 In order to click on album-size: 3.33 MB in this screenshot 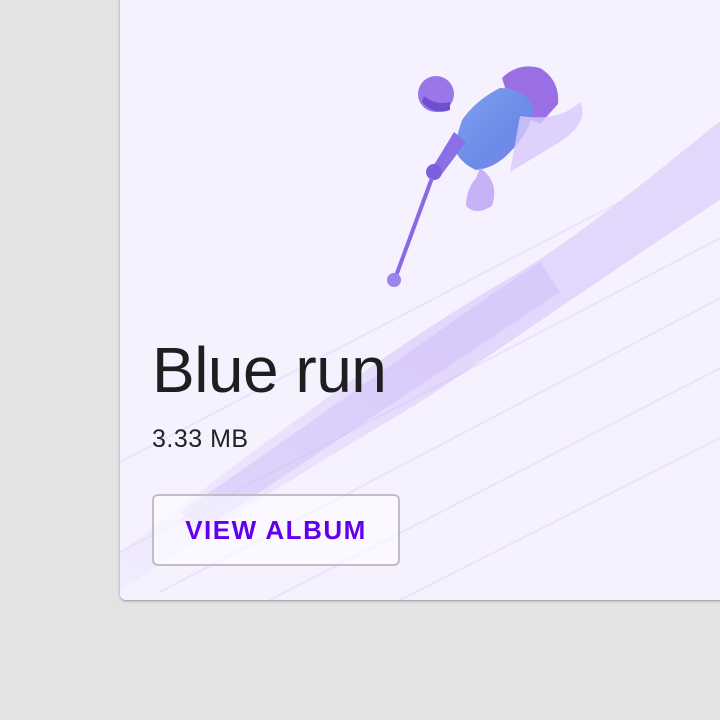, I will do `click(200, 439)`.